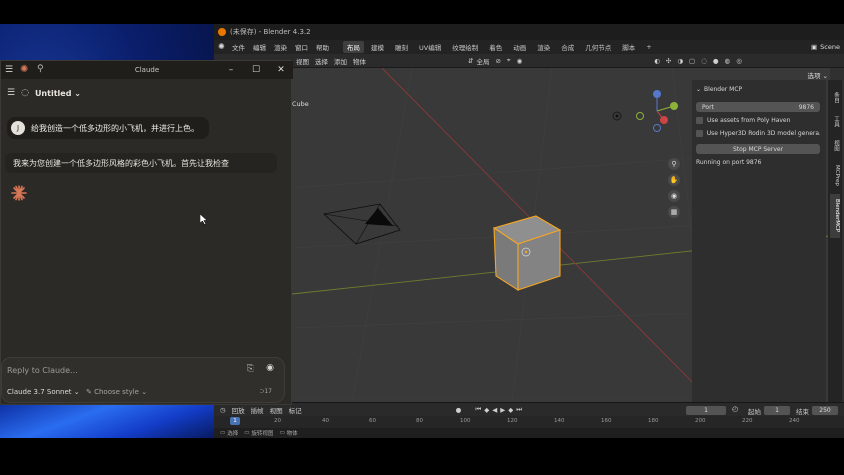 The height and width of the screenshot is (475, 844). What do you see at coordinates (302, 61) in the screenshot?
I see `header-view: 视图` at bounding box center [302, 61].